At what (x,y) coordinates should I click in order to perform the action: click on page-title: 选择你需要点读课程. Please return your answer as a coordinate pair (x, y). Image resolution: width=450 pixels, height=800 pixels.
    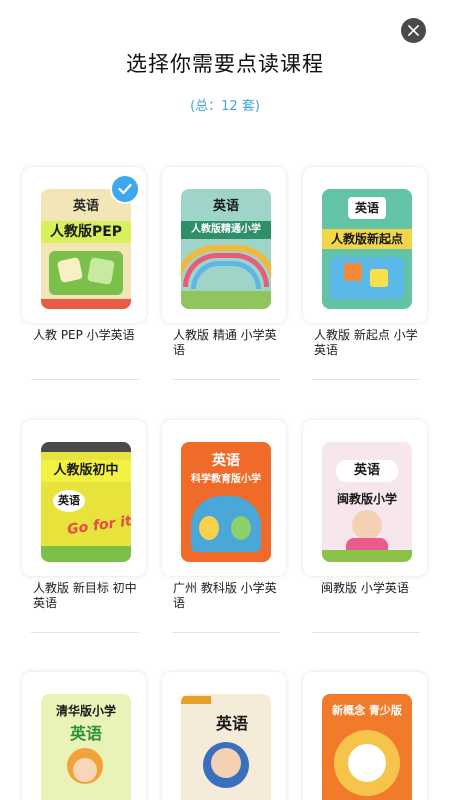
    Looking at the image, I should click on (225, 64).